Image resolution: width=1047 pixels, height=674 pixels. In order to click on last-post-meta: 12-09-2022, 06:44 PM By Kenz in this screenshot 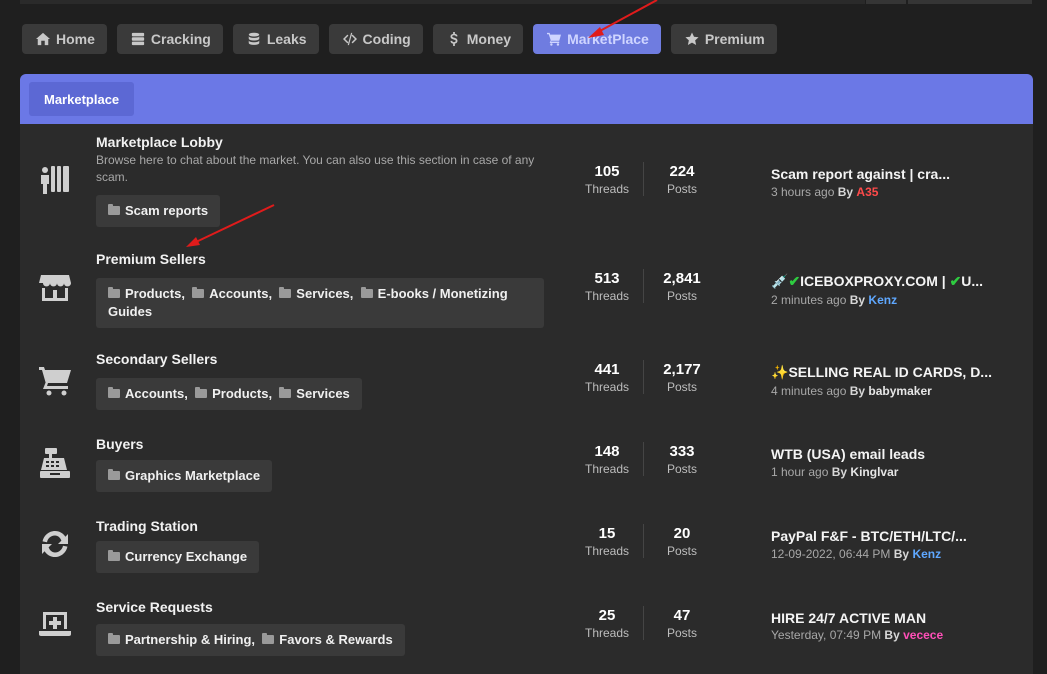, I will do `click(856, 554)`.